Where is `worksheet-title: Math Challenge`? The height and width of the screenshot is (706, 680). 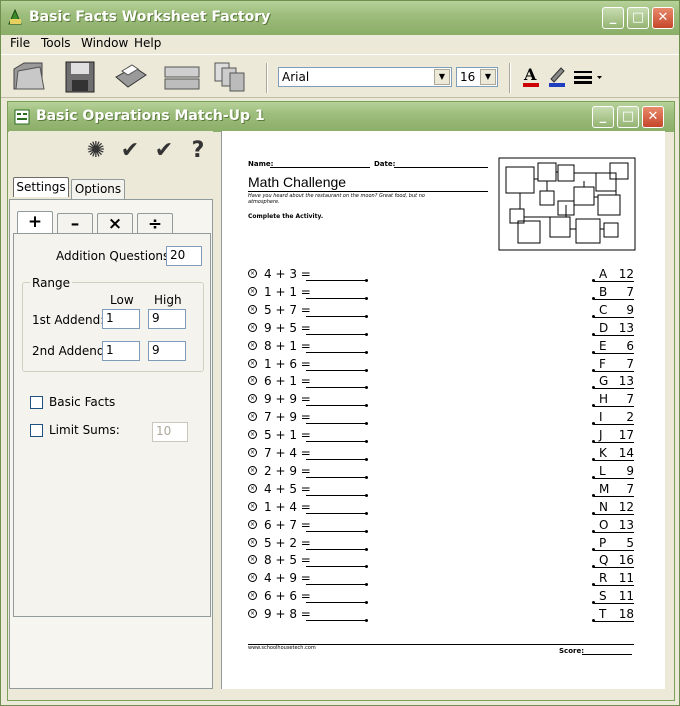 worksheet-title: Math Challenge is located at coordinates (297, 182).